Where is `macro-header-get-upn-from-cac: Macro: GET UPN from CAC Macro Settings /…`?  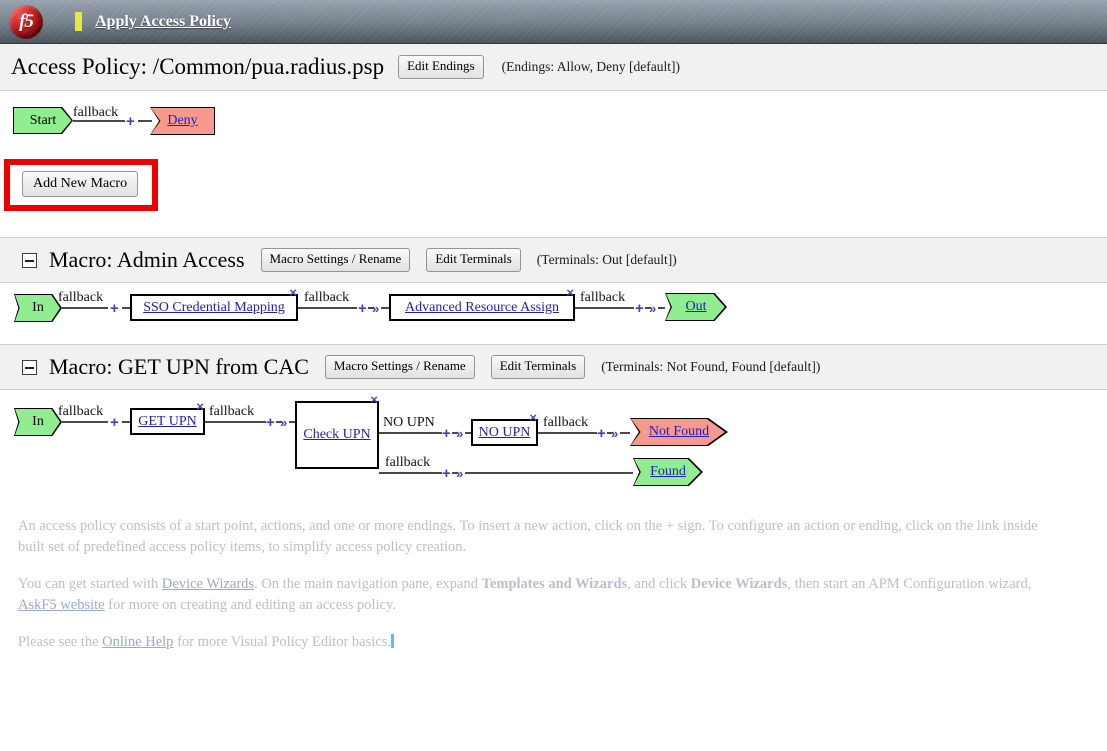
macro-header-get-upn-from-cac: Macro: GET UPN from CAC Macro Settings /… is located at coordinates (553, 367).